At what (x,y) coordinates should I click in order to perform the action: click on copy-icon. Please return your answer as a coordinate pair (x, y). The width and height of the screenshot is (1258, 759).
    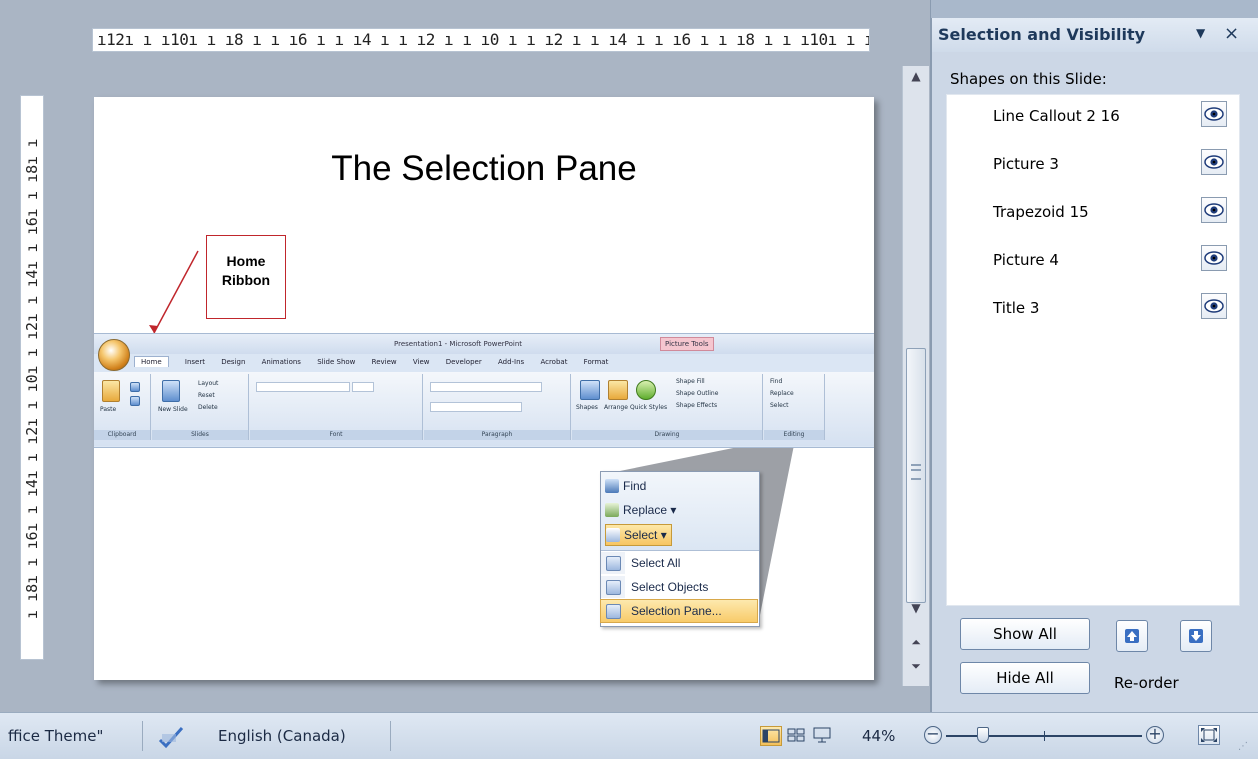
    Looking at the image, I should click on (135, 401).